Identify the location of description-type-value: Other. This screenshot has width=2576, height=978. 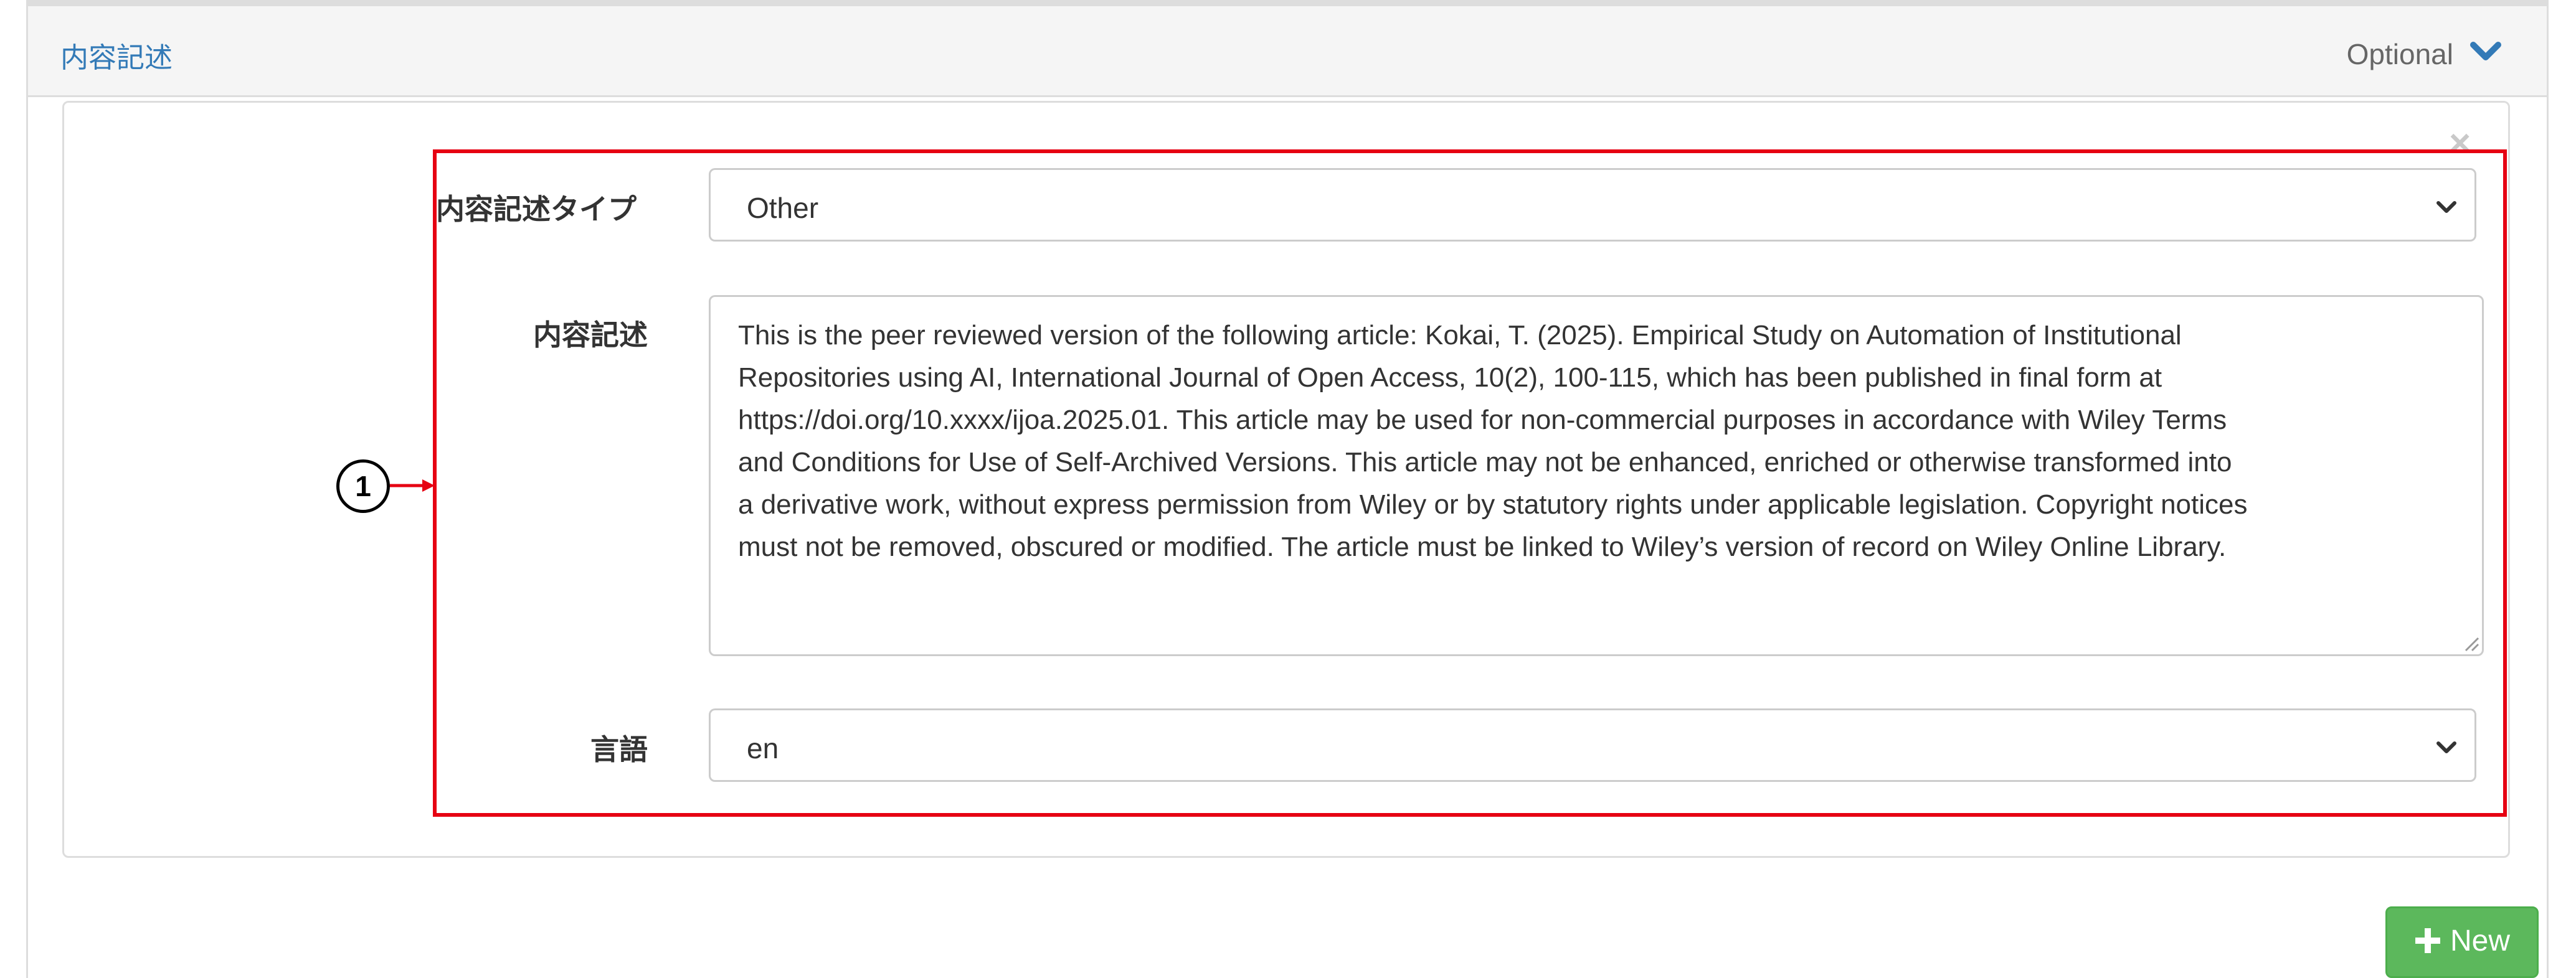
(783, 208).